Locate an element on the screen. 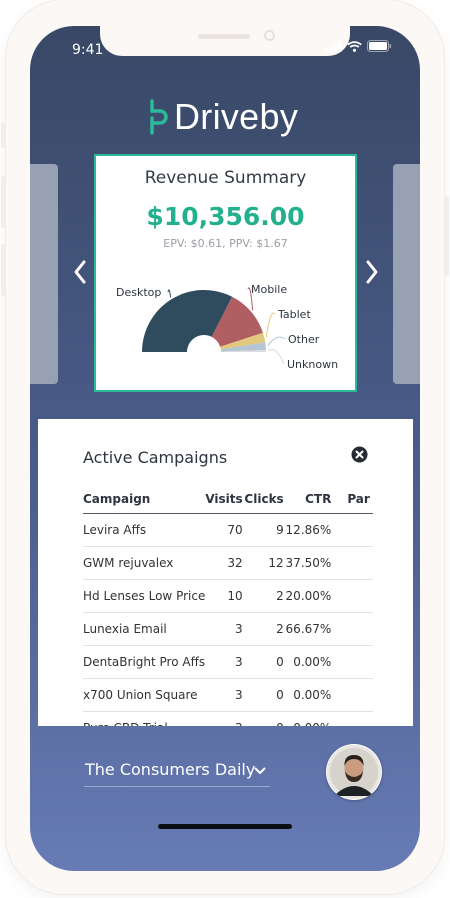 The image size is (450, 898). notch is located at coordinates (225, 41).